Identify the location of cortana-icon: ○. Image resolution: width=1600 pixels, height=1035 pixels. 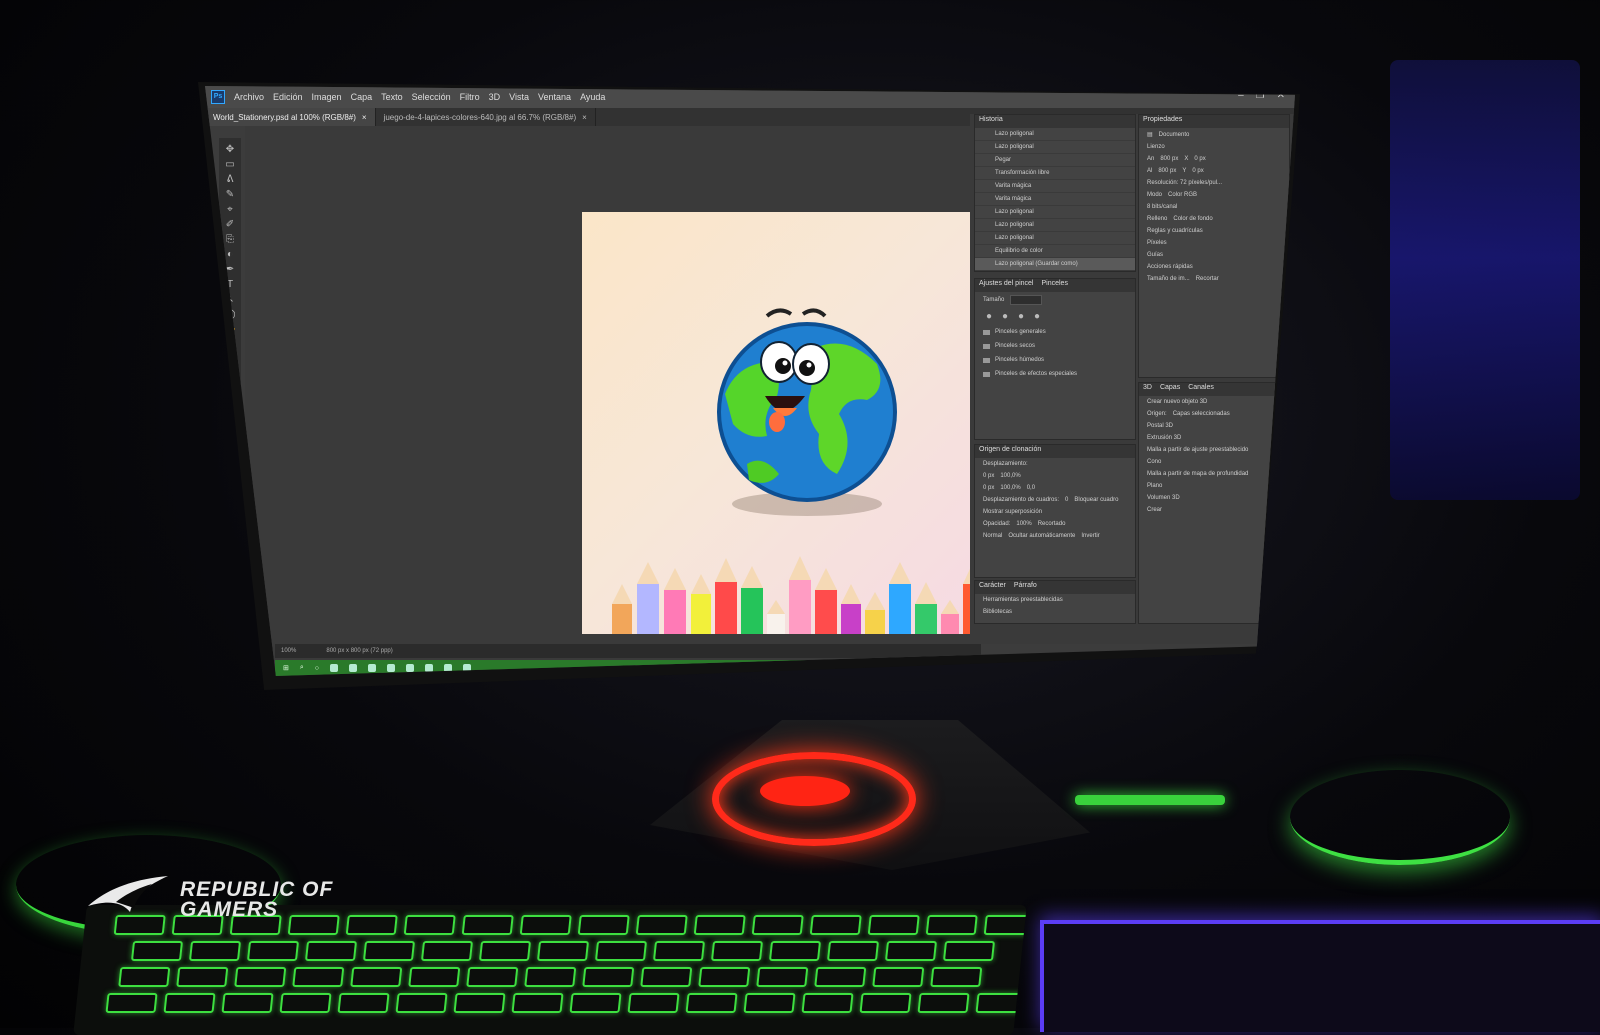
(317, 668).